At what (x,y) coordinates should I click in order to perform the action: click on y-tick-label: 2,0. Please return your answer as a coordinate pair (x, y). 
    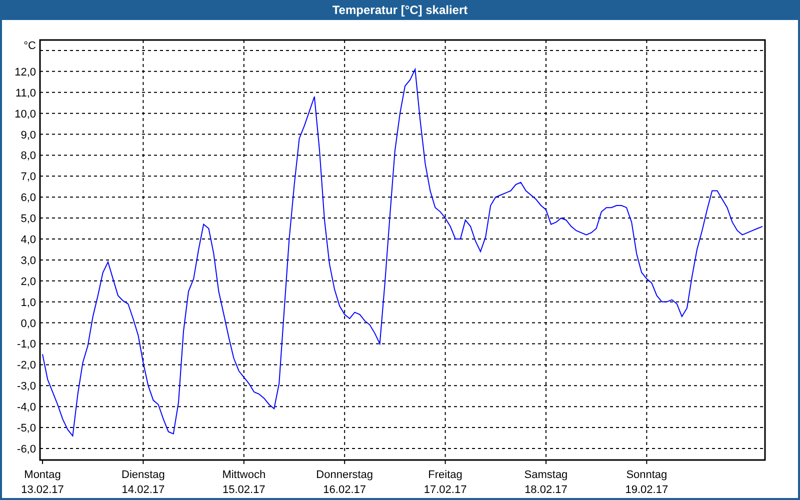
    Looking at the image, I should click on (28, 282).